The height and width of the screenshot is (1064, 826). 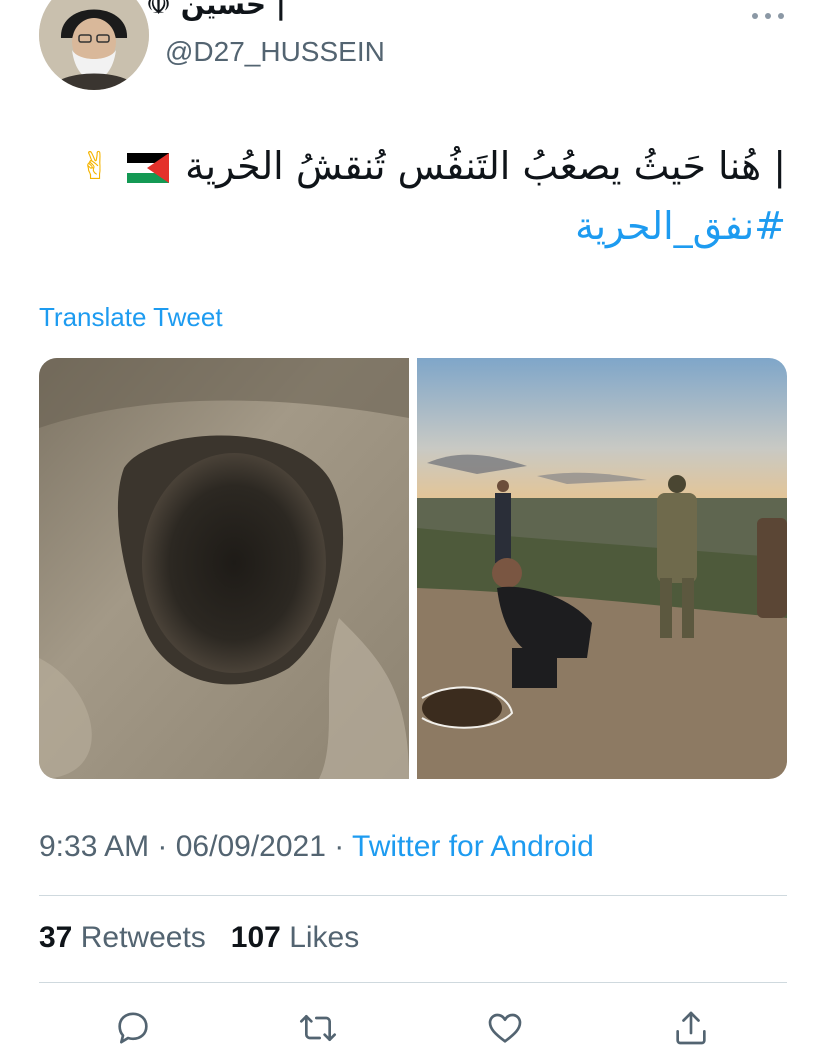 I want to click on retweets-stat: 37 Retweets, so click(x=122, y=937).